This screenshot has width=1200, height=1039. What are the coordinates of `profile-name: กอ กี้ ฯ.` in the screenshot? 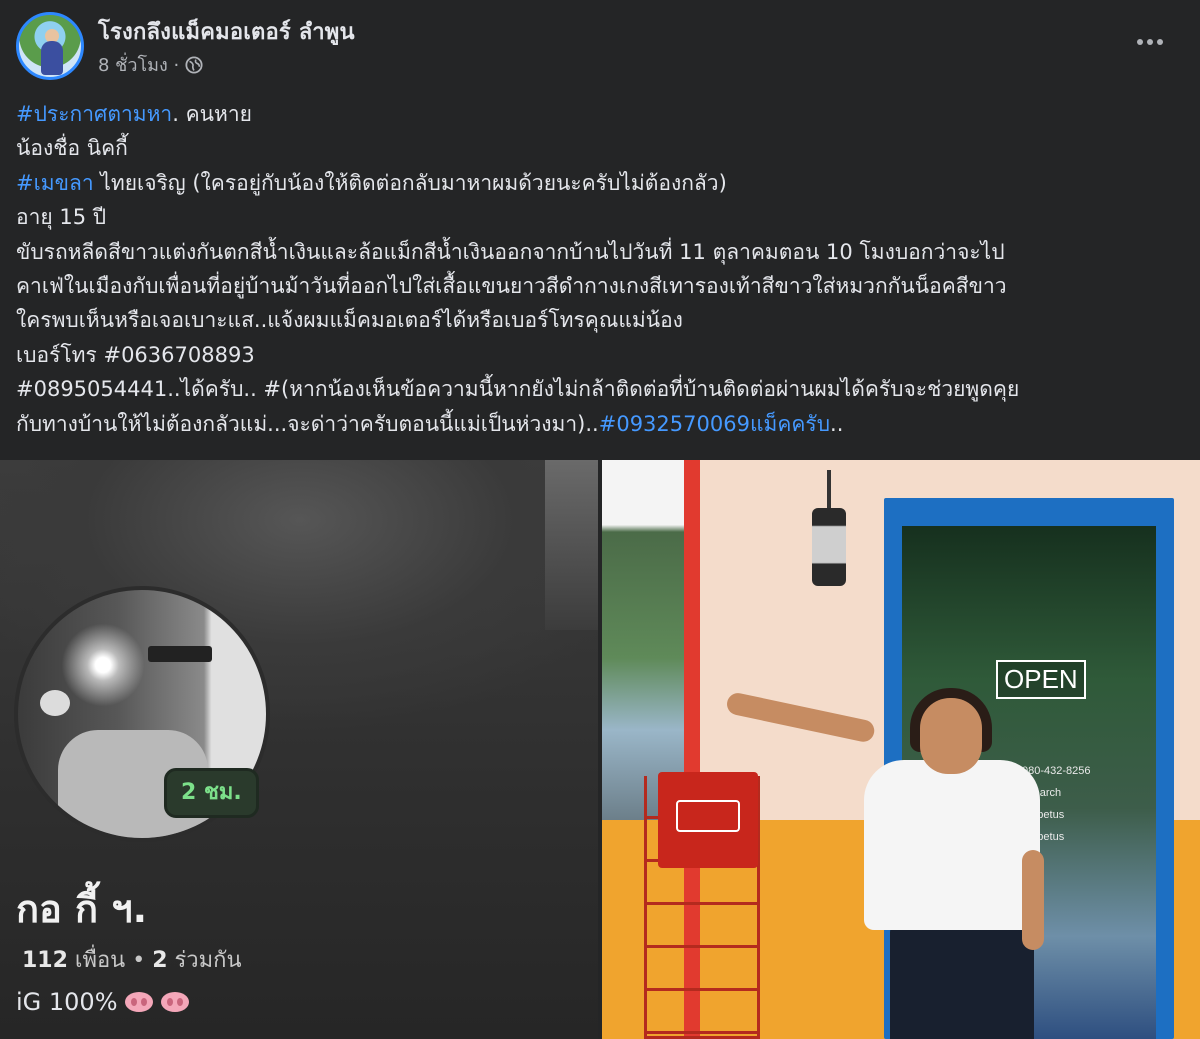 It's located at (82, 909).